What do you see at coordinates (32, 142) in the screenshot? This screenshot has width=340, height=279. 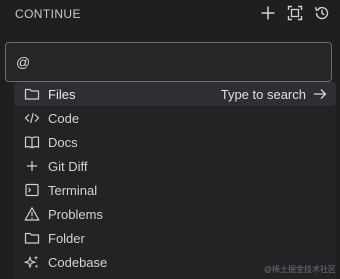 I see `book-icon` at bounding box center [32, 142].